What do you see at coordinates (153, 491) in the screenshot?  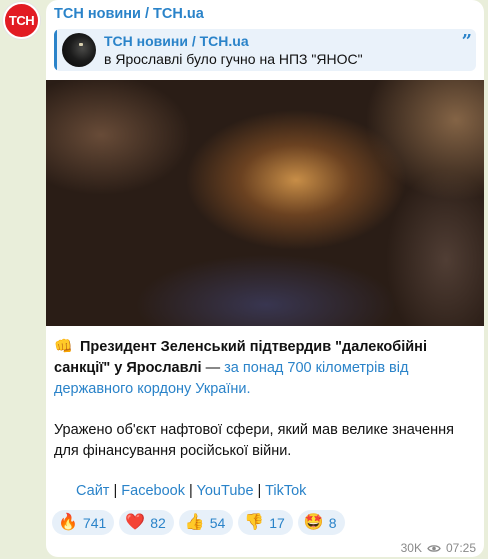 I see `link-facebook: Facebook` at bounding box center [153, 491].